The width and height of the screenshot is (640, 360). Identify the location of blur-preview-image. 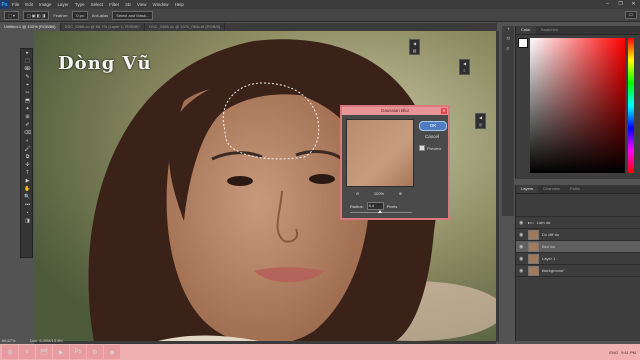
(380, 153).